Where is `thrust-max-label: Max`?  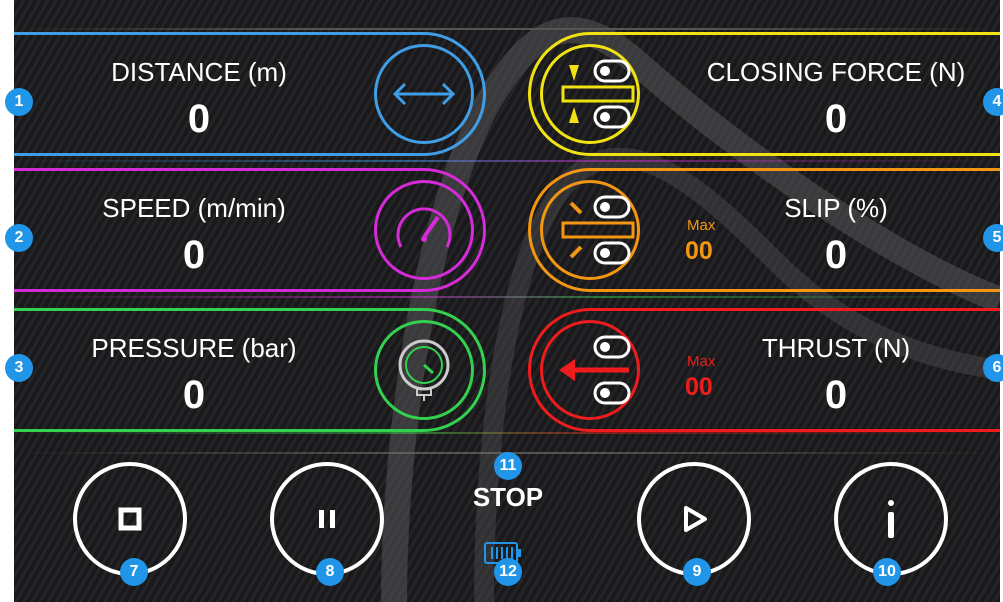 thrust-max-label: Max is located at coordinates (701, 361).